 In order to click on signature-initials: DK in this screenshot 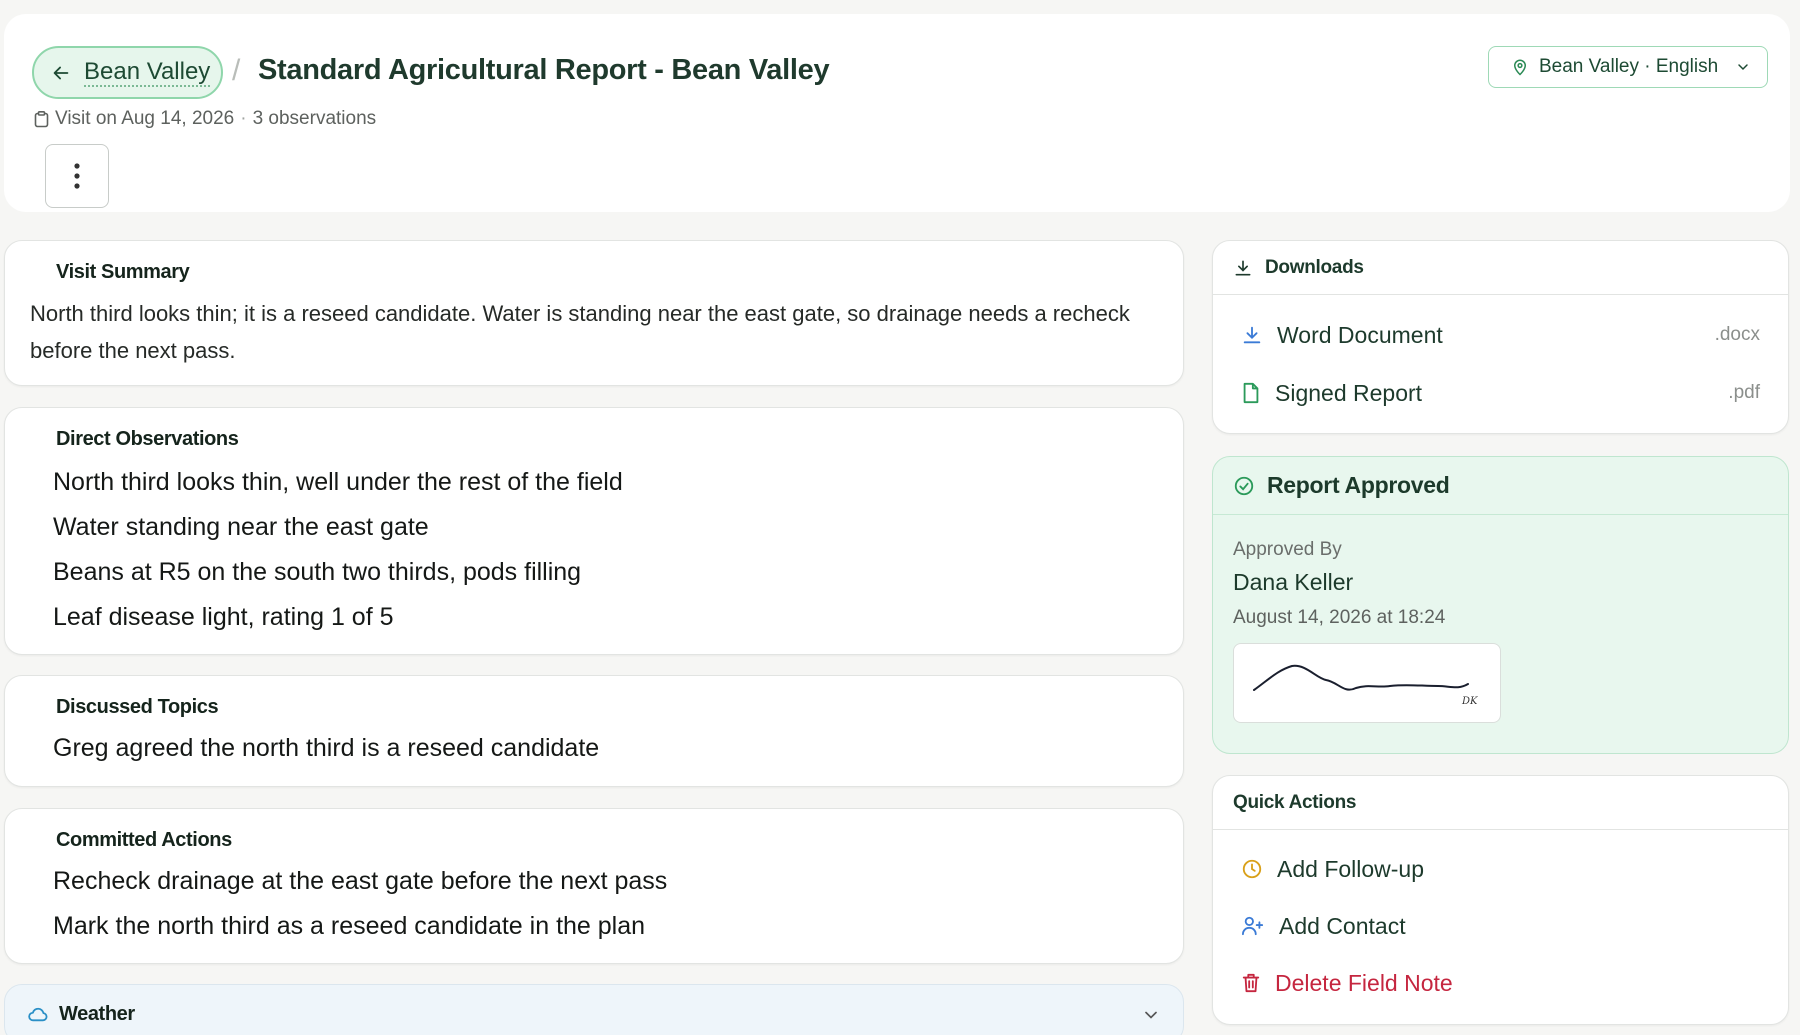, I will do `click(1469, 701)`.